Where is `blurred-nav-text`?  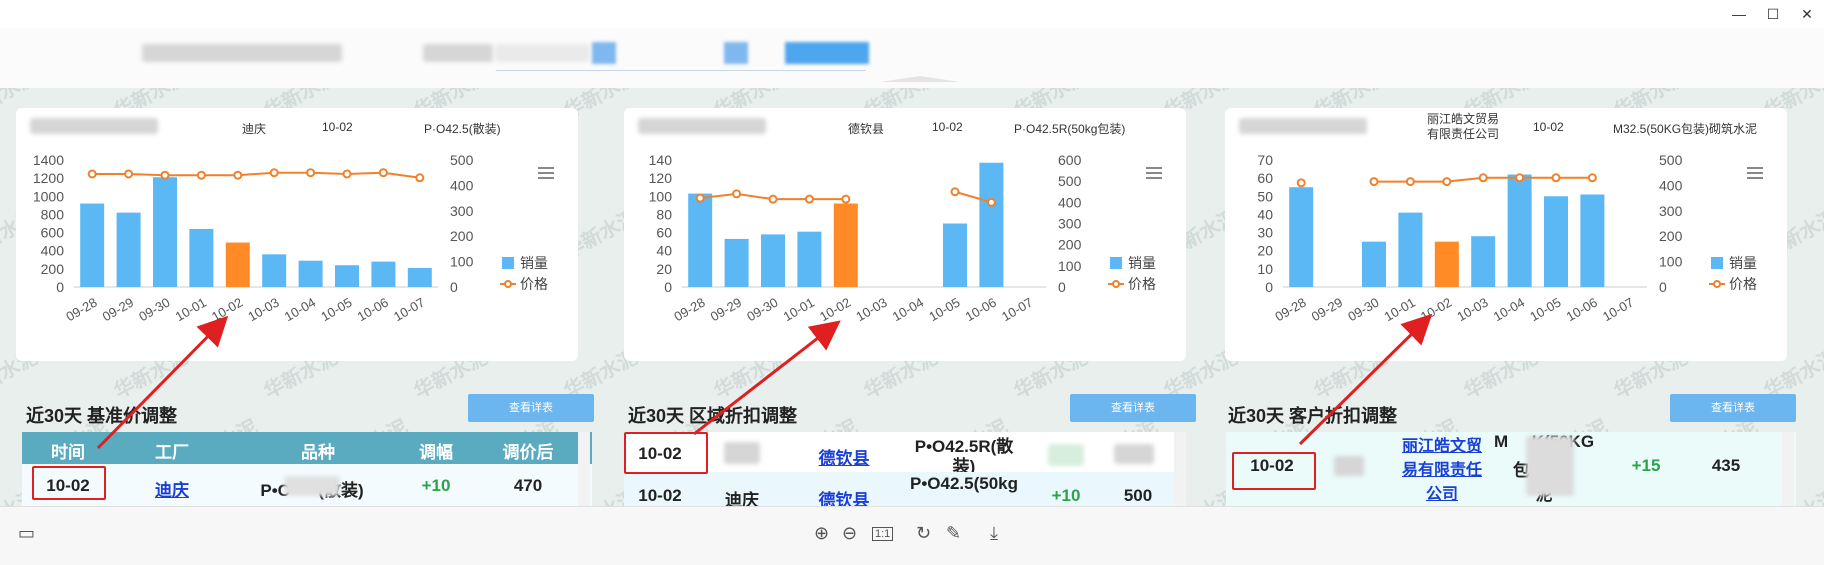
blurred-nav-text is located at coordinates (542, 53).